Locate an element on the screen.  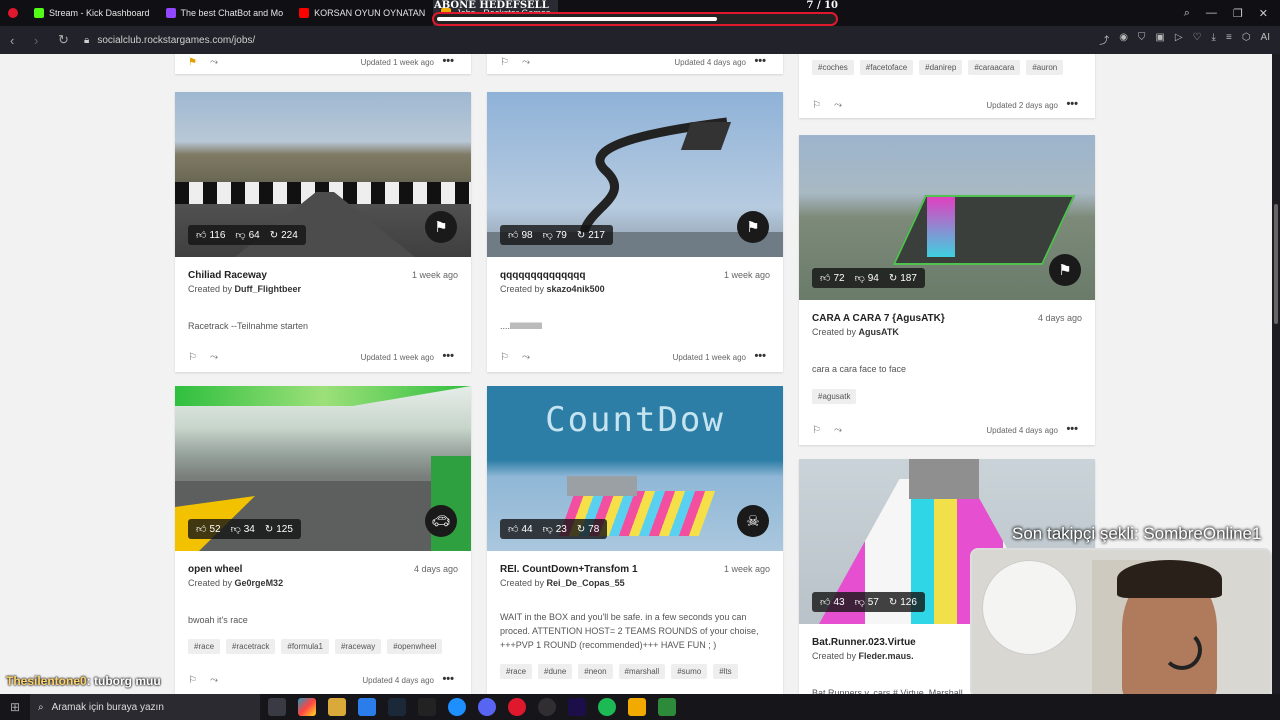
tag: #coches is located at coordinates (833, 67).